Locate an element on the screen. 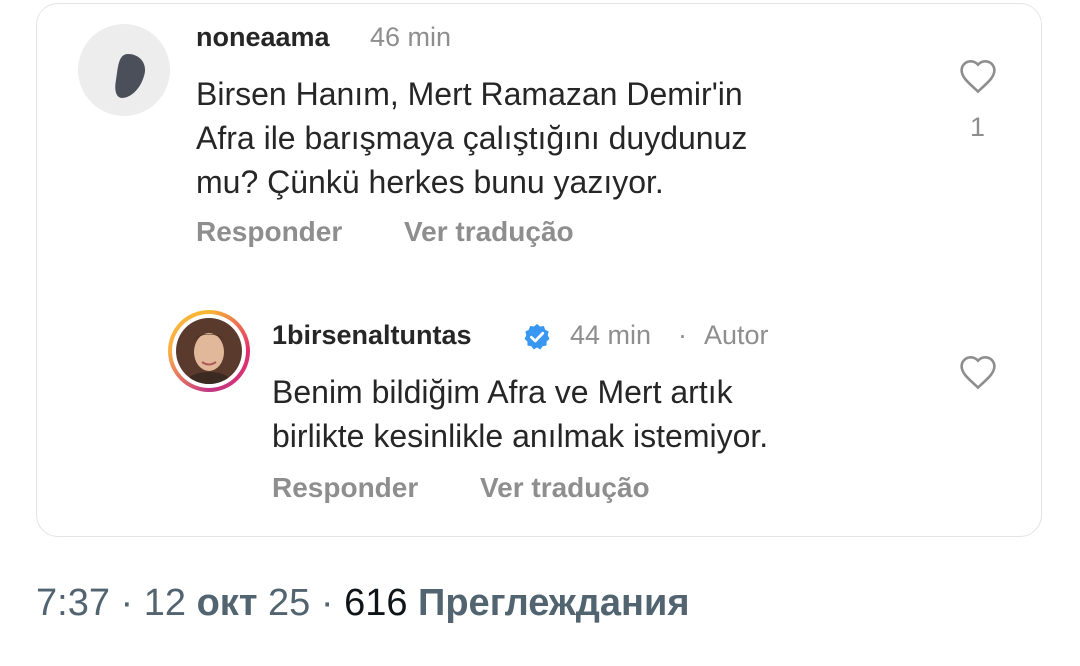 Image resolution: width=1080 pixels, height=666 pixels. views-label: Преглеждания is located at coordinates (554, 603).